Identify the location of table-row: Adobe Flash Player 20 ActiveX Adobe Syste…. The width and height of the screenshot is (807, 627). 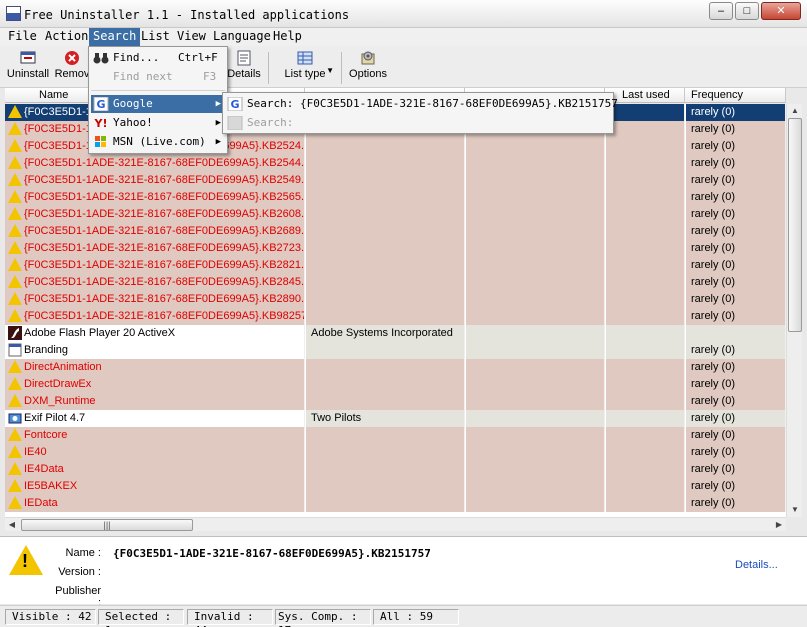
(395, 333).